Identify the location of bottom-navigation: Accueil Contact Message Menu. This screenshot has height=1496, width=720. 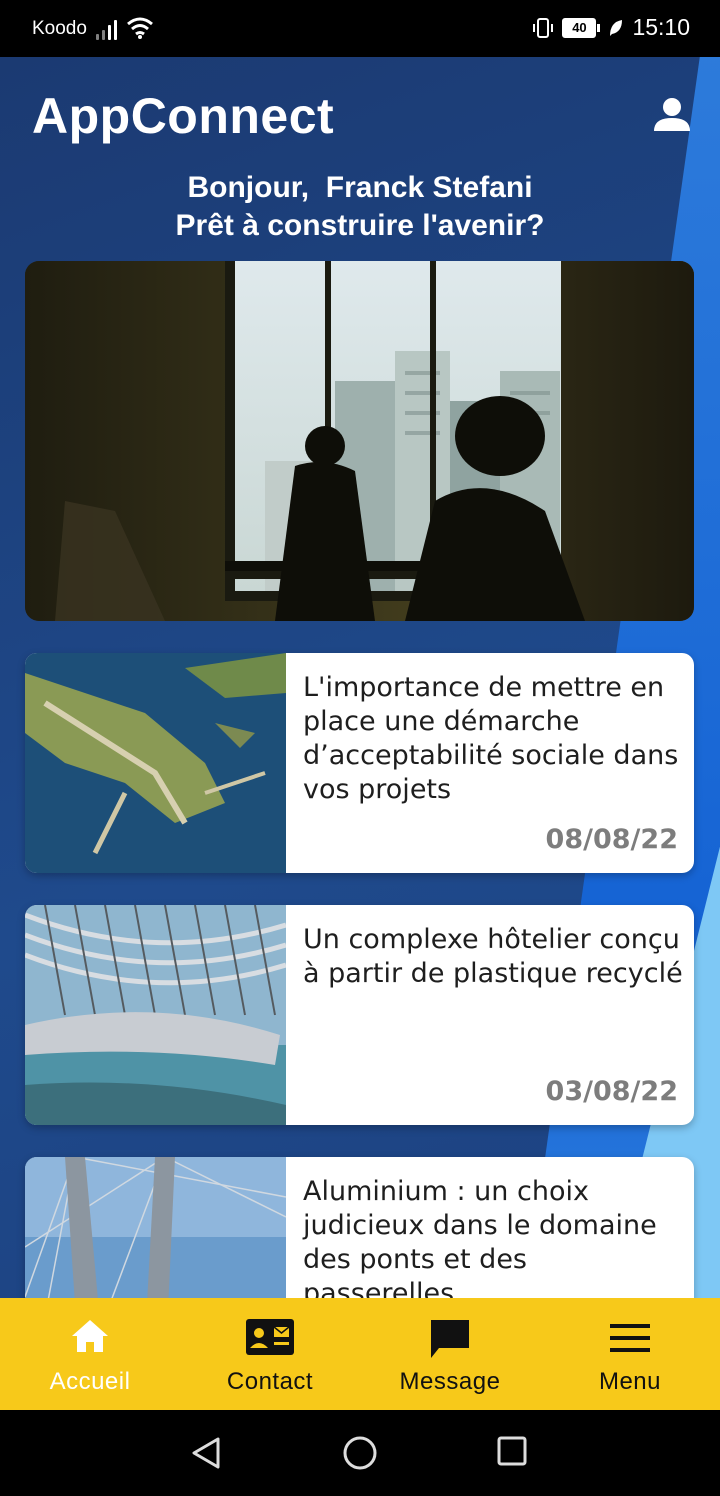
(360, 1354).